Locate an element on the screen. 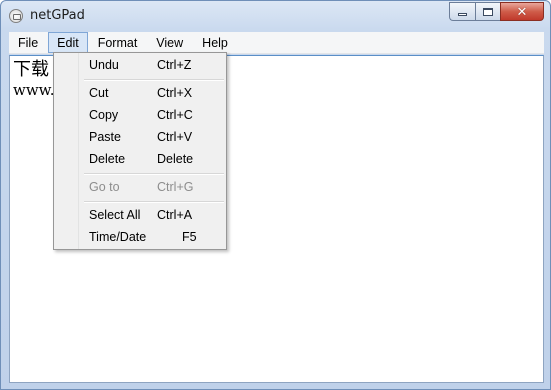  menu-item-shortcut: Ctrl+V is located at coordinates (175, 137).